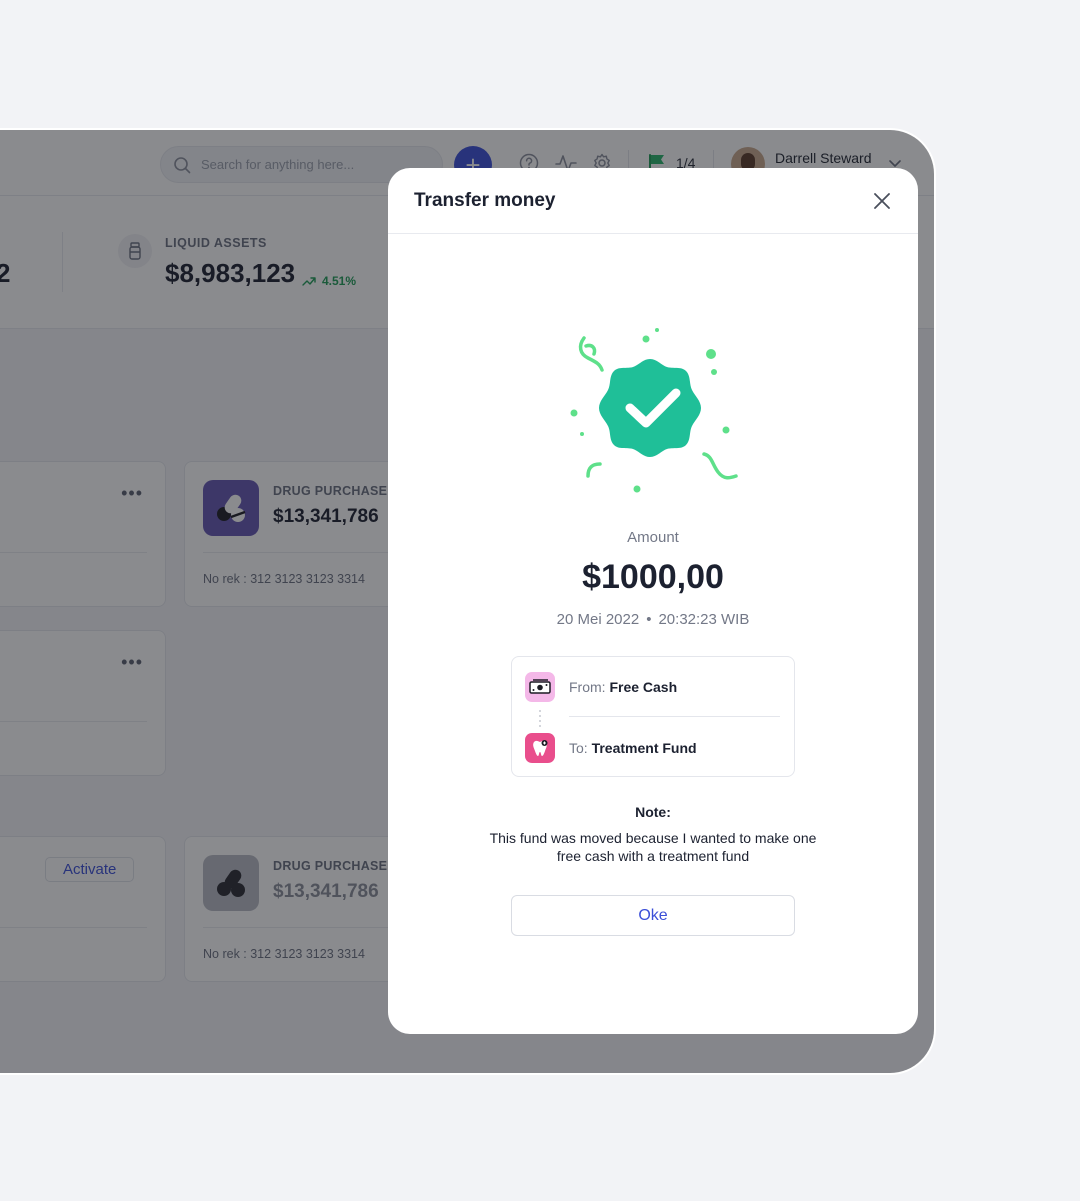 The image size is (1080, 1201). What do you see at coordinates (653, 619) in the screenshot?
I see `transaction-datetime: 20 Mei 2022 • 20:32:23 WIB` at bounding box center [653, 619].